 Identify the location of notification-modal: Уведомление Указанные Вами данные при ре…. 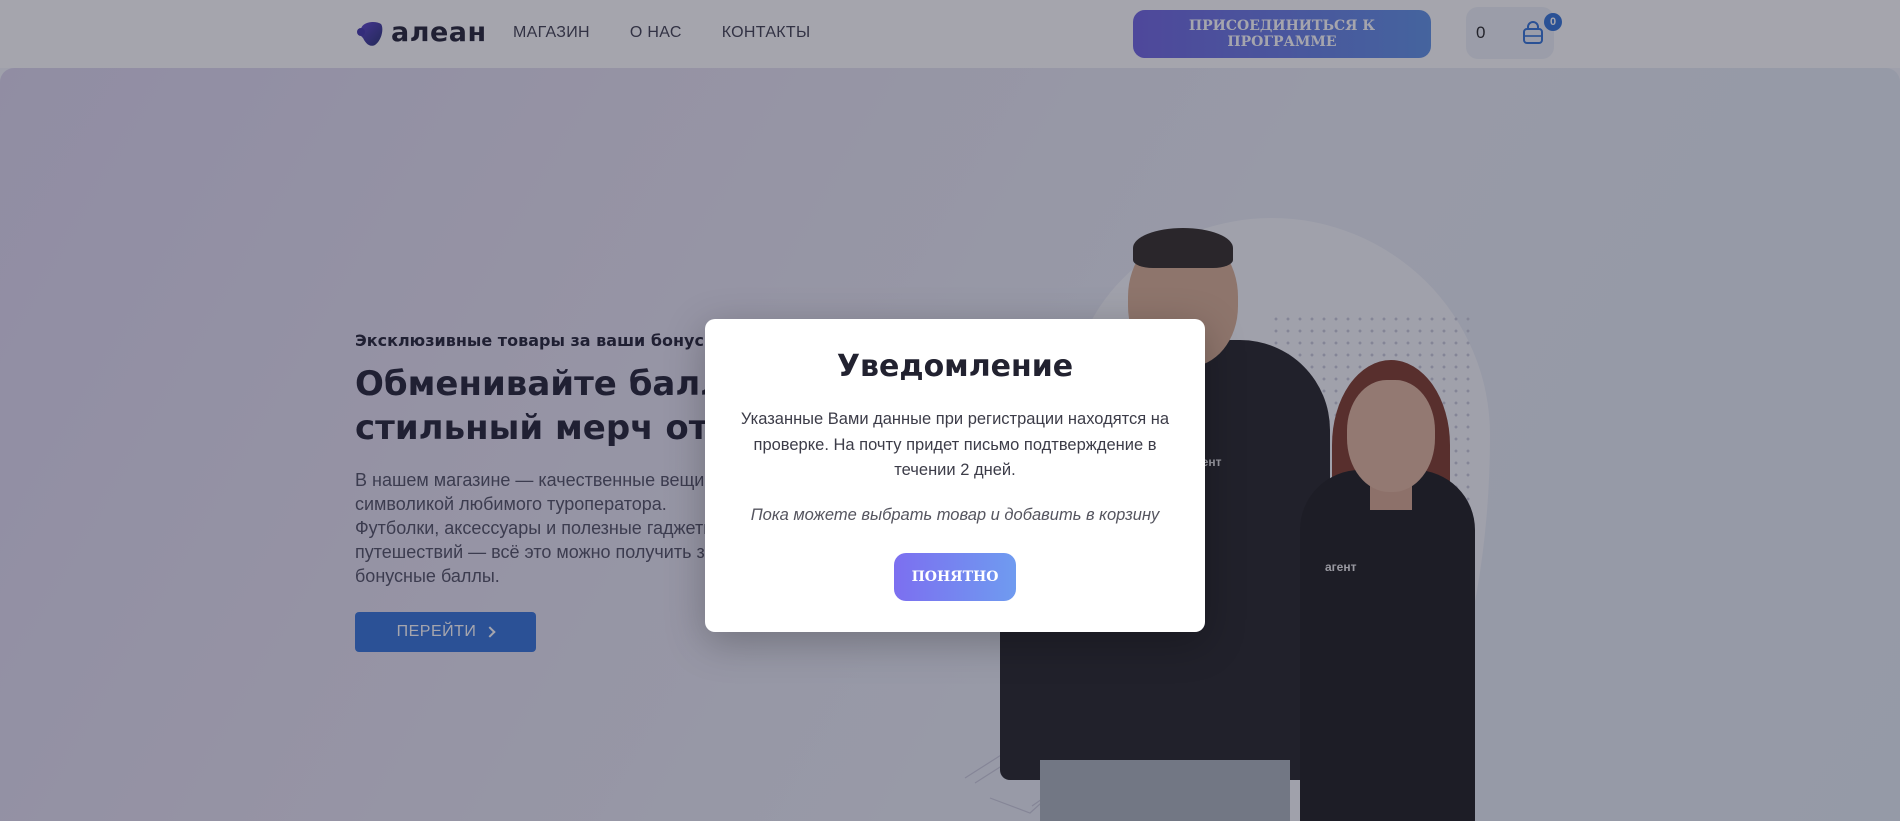
(955, 475).